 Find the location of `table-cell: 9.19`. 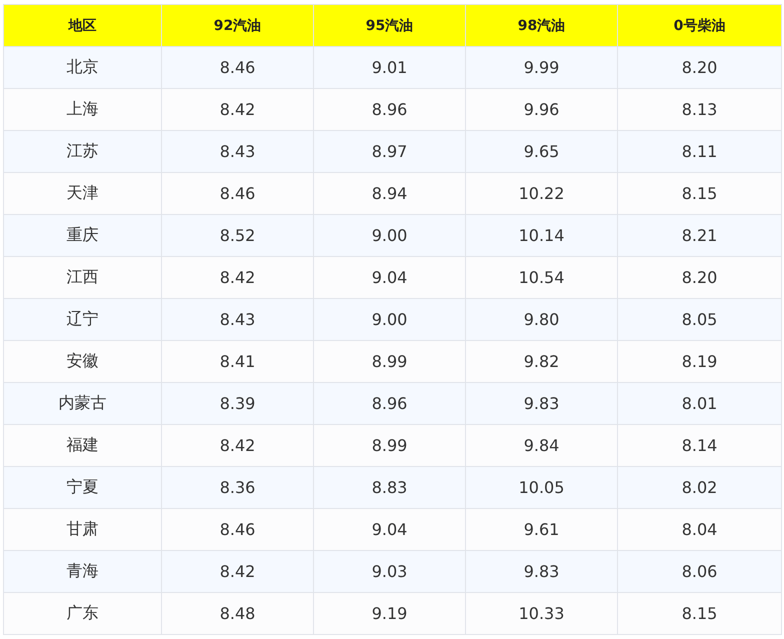

table-cell: 9.19 is located at coordinates (390, 613).